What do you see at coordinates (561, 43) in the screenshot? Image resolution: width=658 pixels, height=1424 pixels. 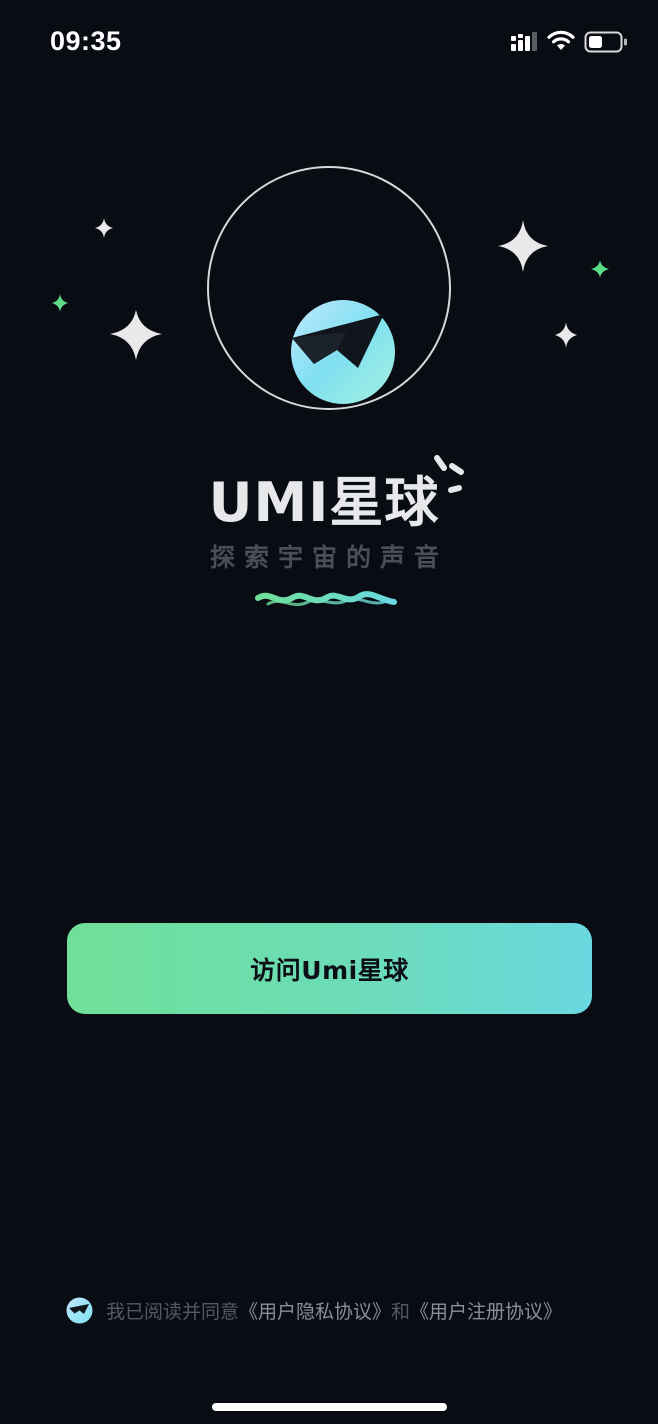 I see `wifi-icon` at bounding box center [561, 43].